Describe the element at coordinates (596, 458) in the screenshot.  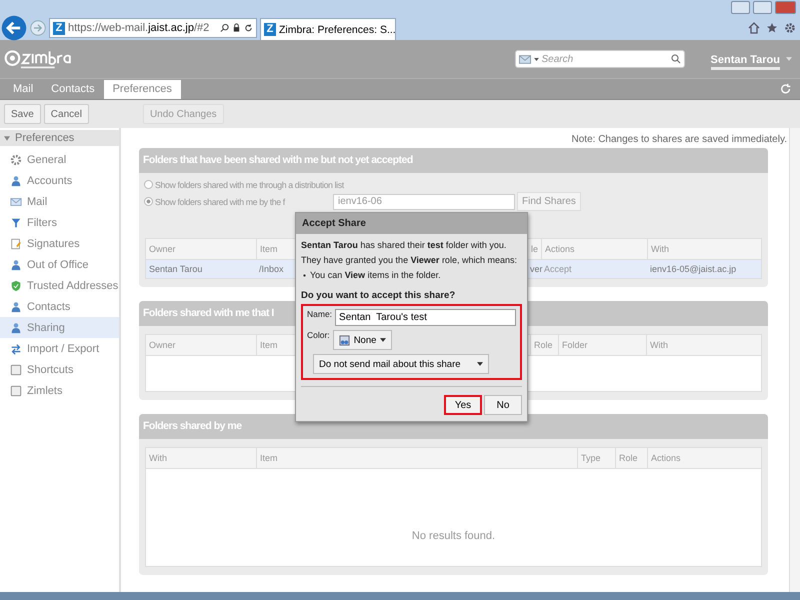
I see `column-header: Type` at that location.